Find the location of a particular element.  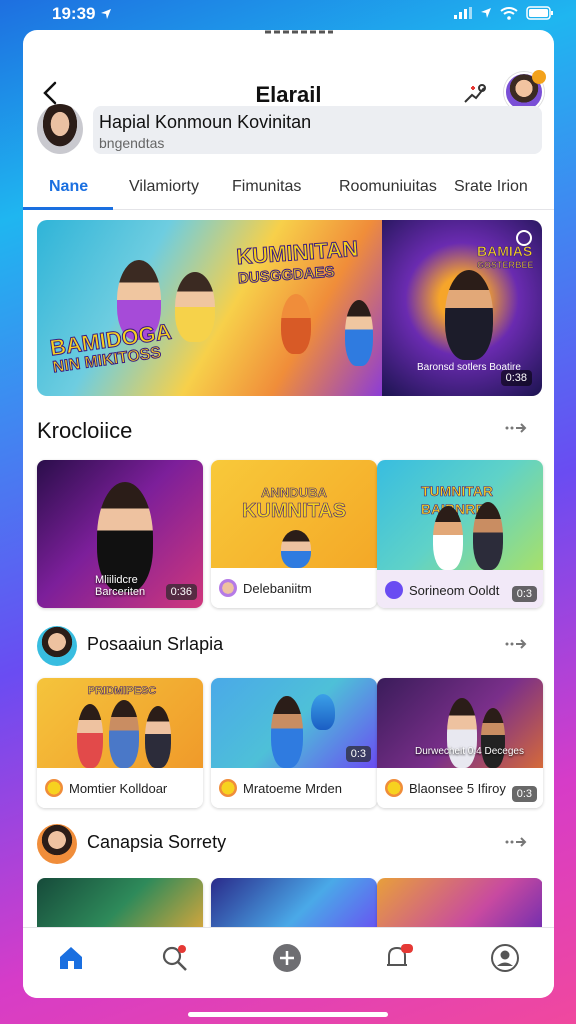

hero-host is located at coordinates (469, 315).